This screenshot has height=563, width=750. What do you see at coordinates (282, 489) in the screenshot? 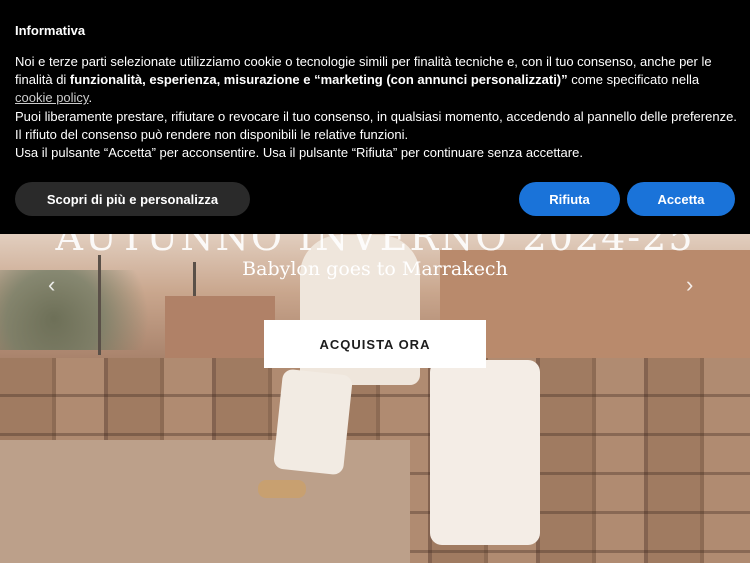
I see `model-shoe` at bounding box center [282, 489].